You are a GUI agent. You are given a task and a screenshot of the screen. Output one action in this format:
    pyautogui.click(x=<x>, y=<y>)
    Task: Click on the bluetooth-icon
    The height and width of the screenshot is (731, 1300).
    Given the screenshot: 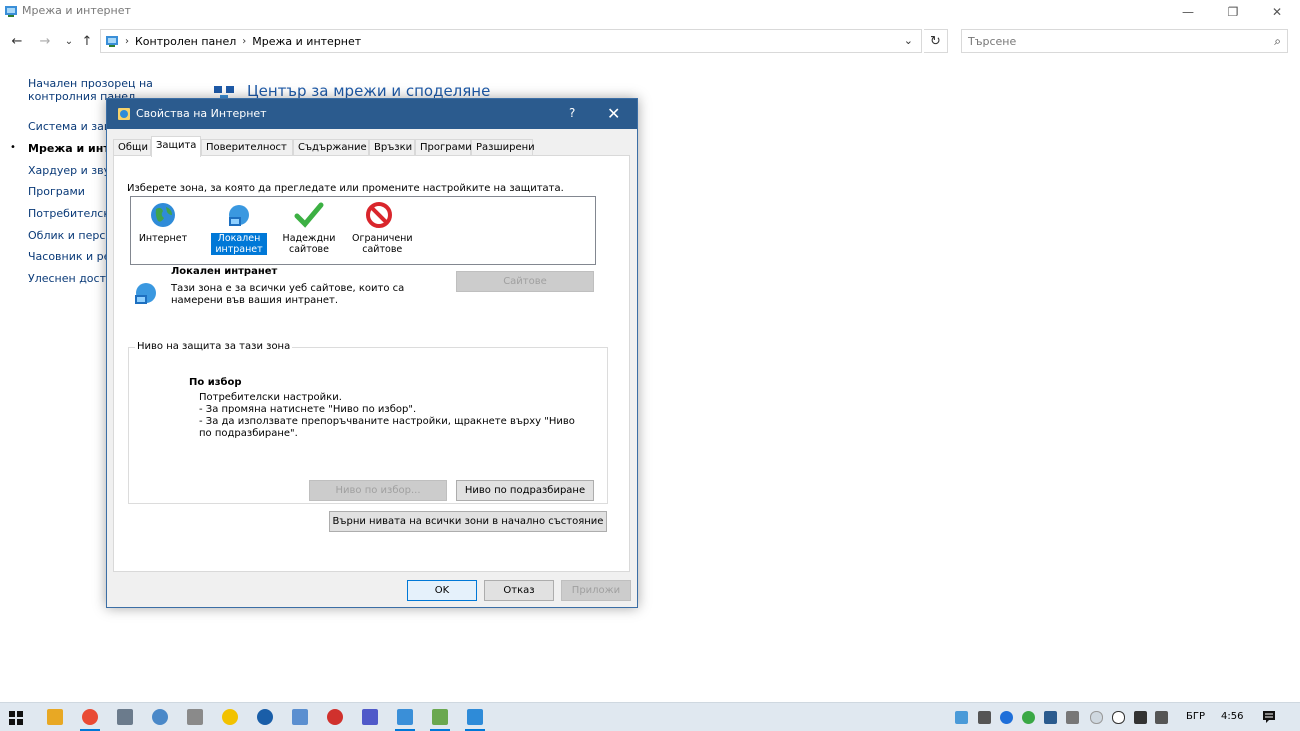 What is the action you would take?
    pyautogui.click(x=1006, y=717)
    